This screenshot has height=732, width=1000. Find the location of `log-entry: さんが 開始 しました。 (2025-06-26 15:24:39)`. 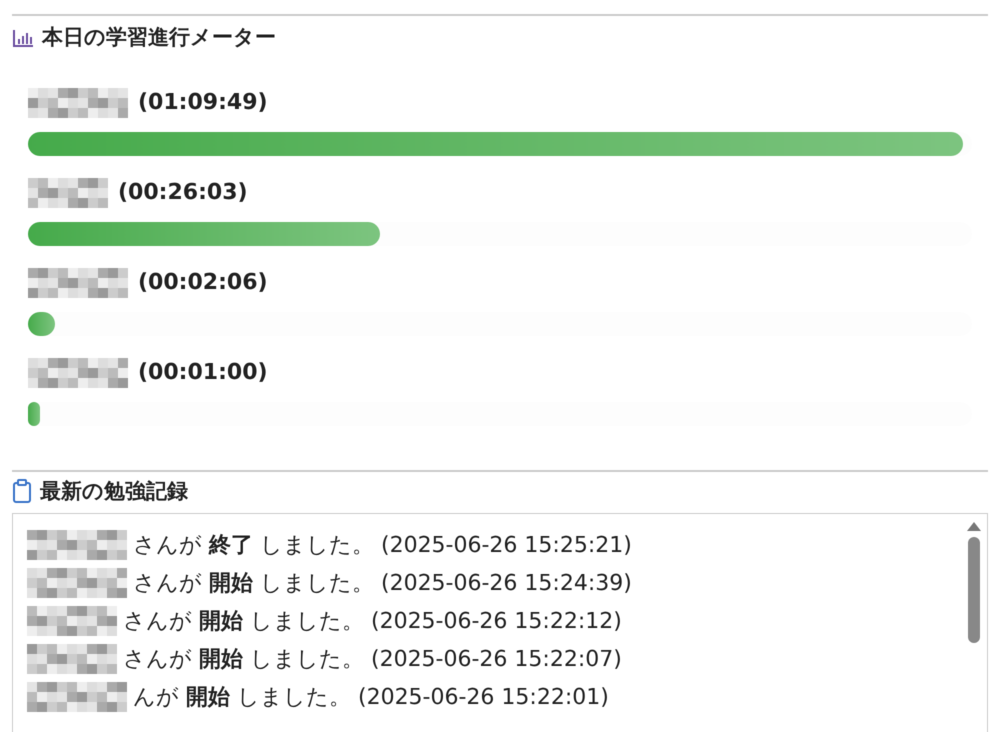

log-entry: さんが 開始 しました。 (2025-06-26 15:24:39) is located at coordinates (382, 584).